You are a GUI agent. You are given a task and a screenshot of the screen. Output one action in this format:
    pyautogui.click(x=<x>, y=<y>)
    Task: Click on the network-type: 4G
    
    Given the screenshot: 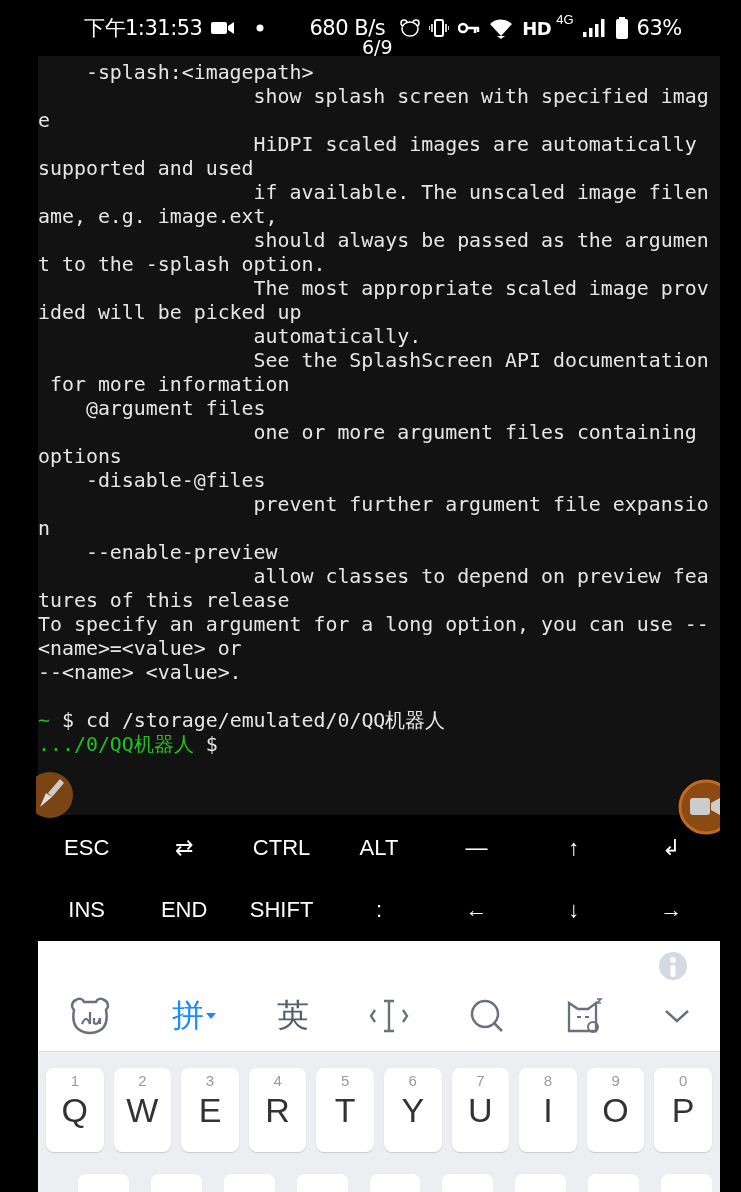 What is the action you would take?
    pyautogui.click(x=565, y=19)
    